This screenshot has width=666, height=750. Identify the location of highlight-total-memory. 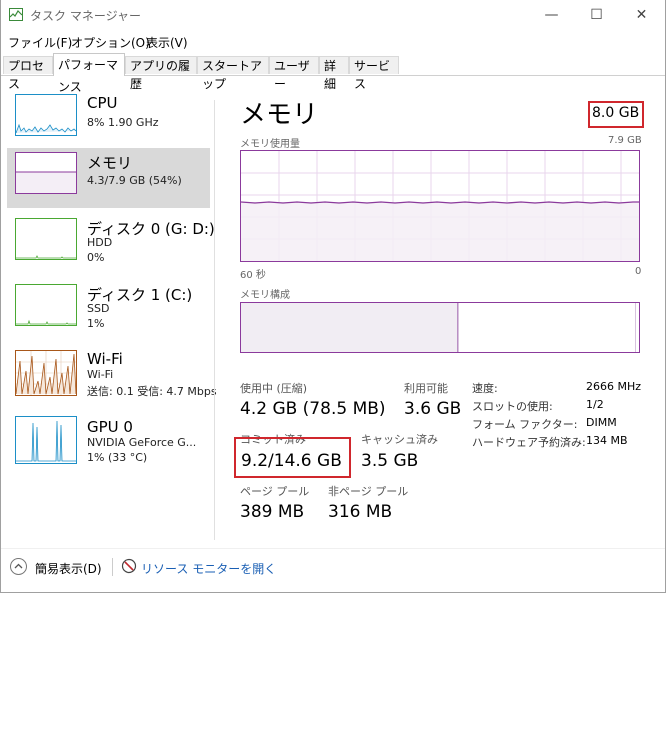
(616, 114).